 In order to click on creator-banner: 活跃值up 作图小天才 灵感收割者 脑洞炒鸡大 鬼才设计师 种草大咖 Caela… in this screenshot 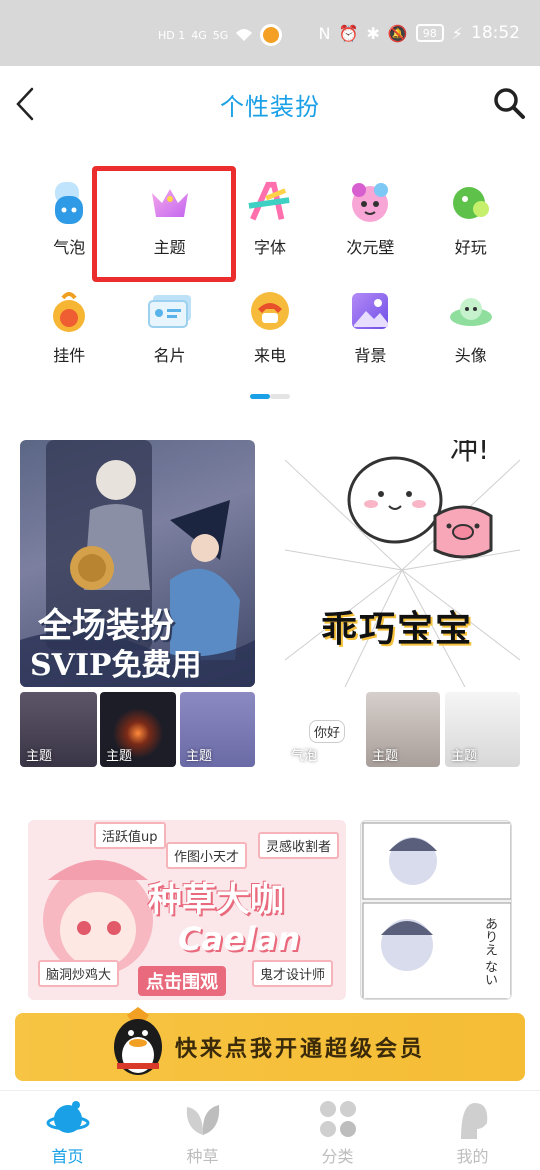, I will do `click(187, 910)`.